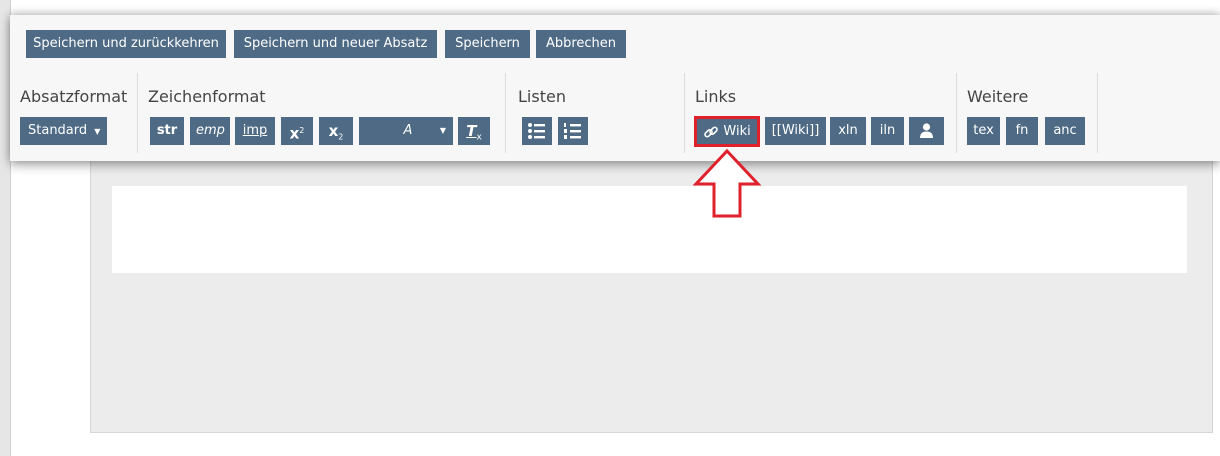  I want to click on clear-format-base: T, so click(471, 131).